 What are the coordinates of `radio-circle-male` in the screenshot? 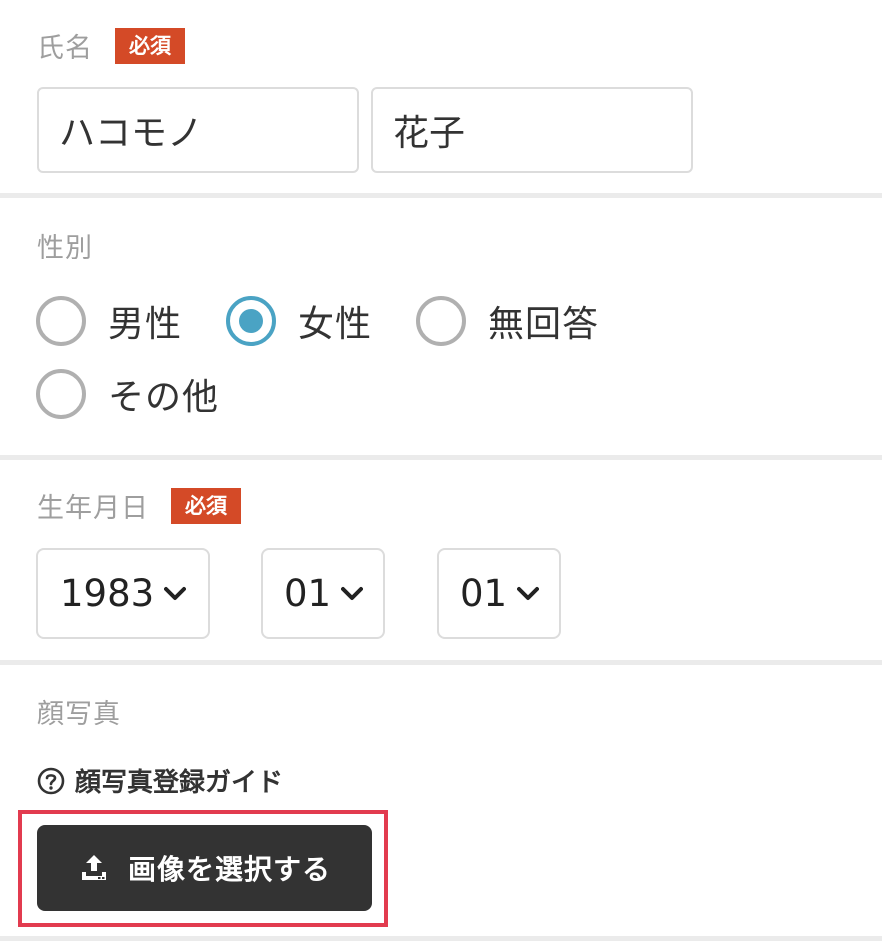 It's located at (61, 321).